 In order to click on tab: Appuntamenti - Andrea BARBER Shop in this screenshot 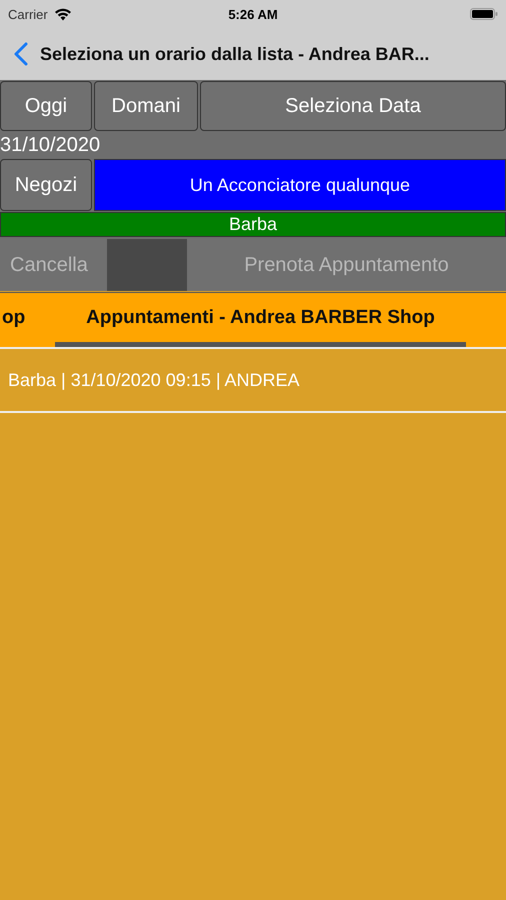, I will do `click(260, 320)`.